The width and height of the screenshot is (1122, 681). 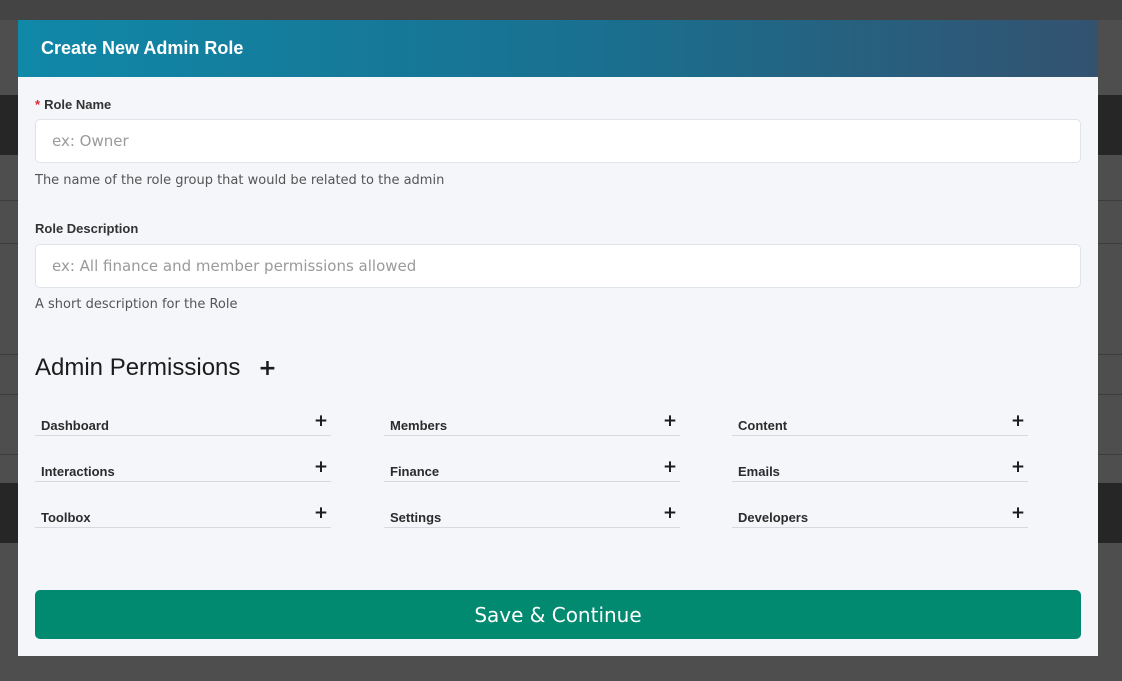 What do you see at coordinates (183, 423) in the screenshot?
I see `permission-item-dashboard: Dashboard +` at bounding box center [183, 423].